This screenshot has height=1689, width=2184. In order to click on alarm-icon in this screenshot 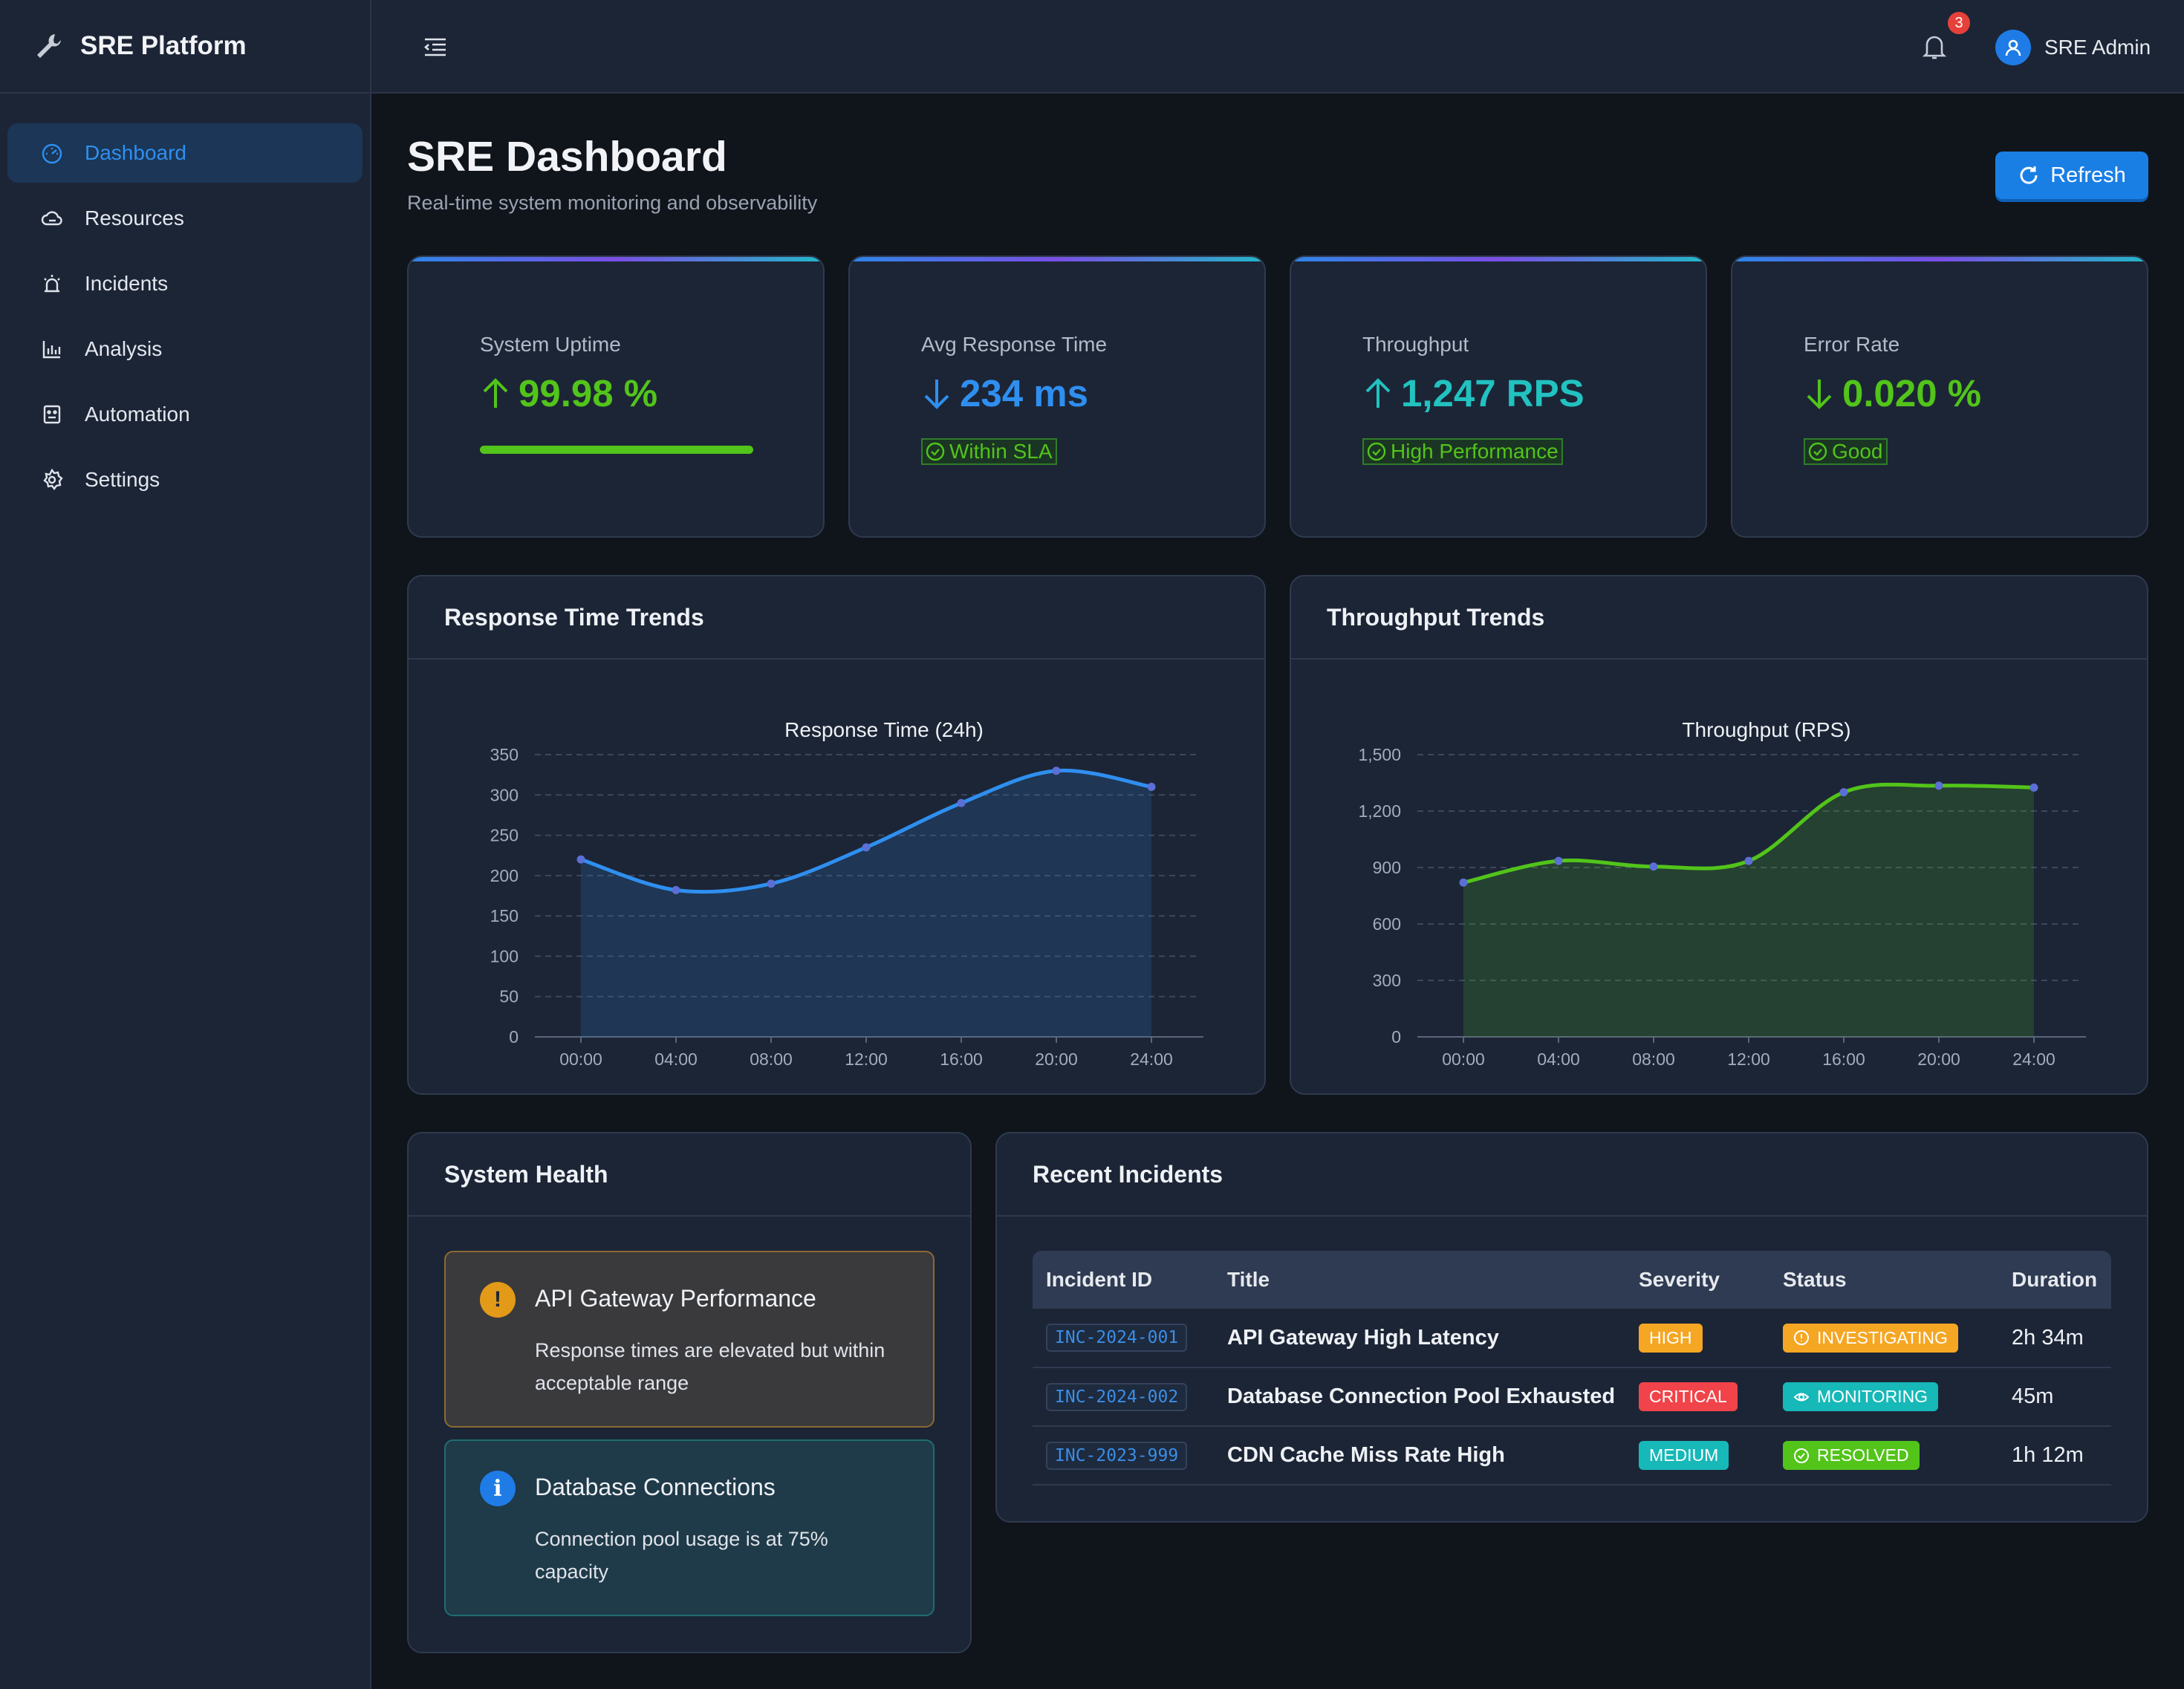, I will do `click(52, 284)`.